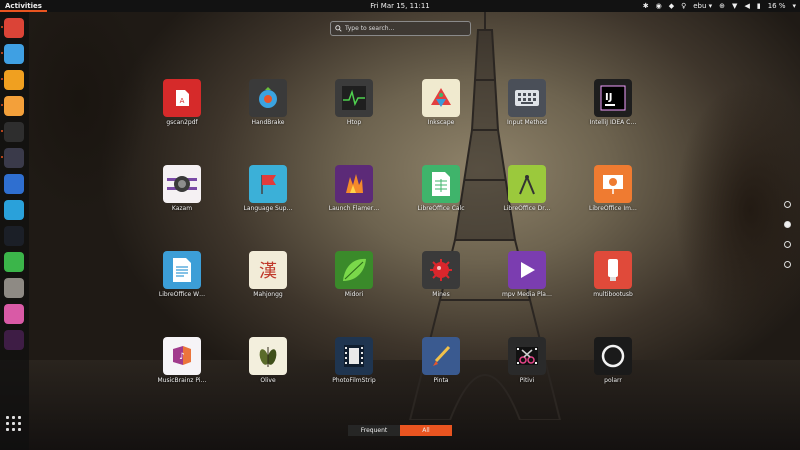 The width and height of the screenshot is (800, 450). I want to click on app-label: PhotoFilmStrip, so click(354, 380).